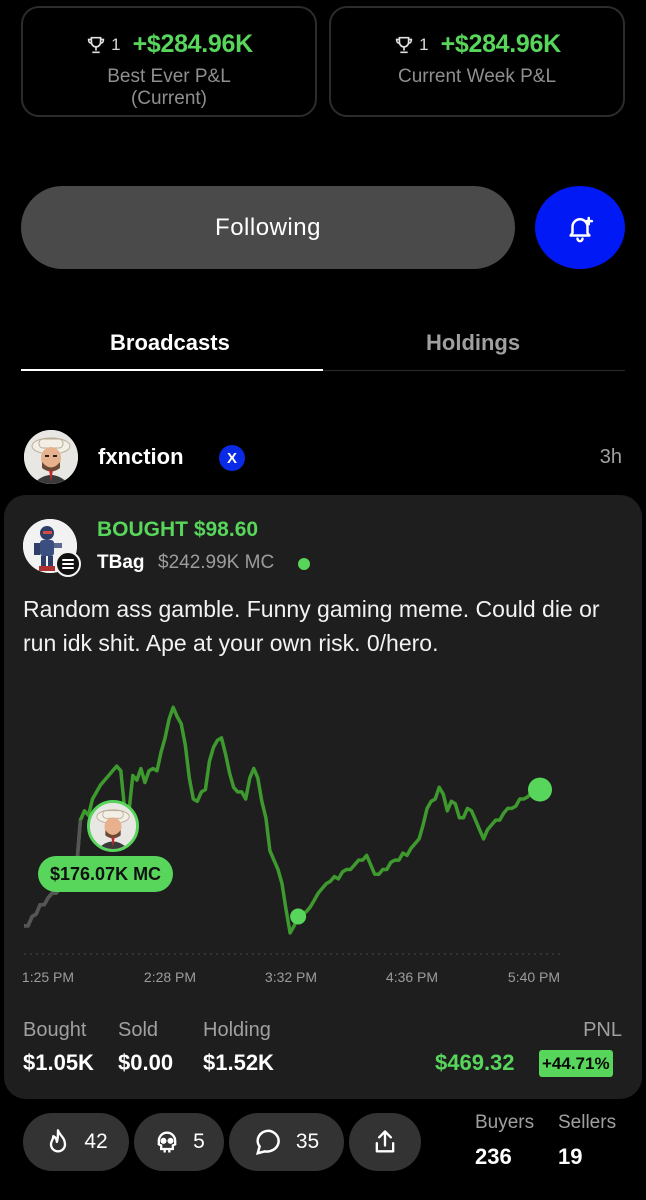 This screenshot has height=1200, width=646. Describe the element at coordinates (238, 1062) in the screenshot. I see `holding-value: $1.52K` at that location.